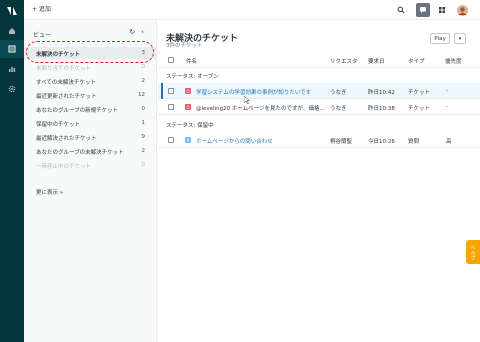  Describe the element at coordinates (42, 35) in the screenshot. I see `views-title: ビュー` at that location.